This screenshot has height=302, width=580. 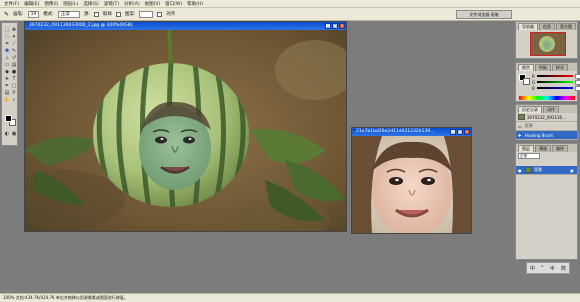 What do you see at coordinates (7, 58) in the screenshot?
I see `clone-stamp-tool-icon: ⊥` at bounding box center [7, 58].